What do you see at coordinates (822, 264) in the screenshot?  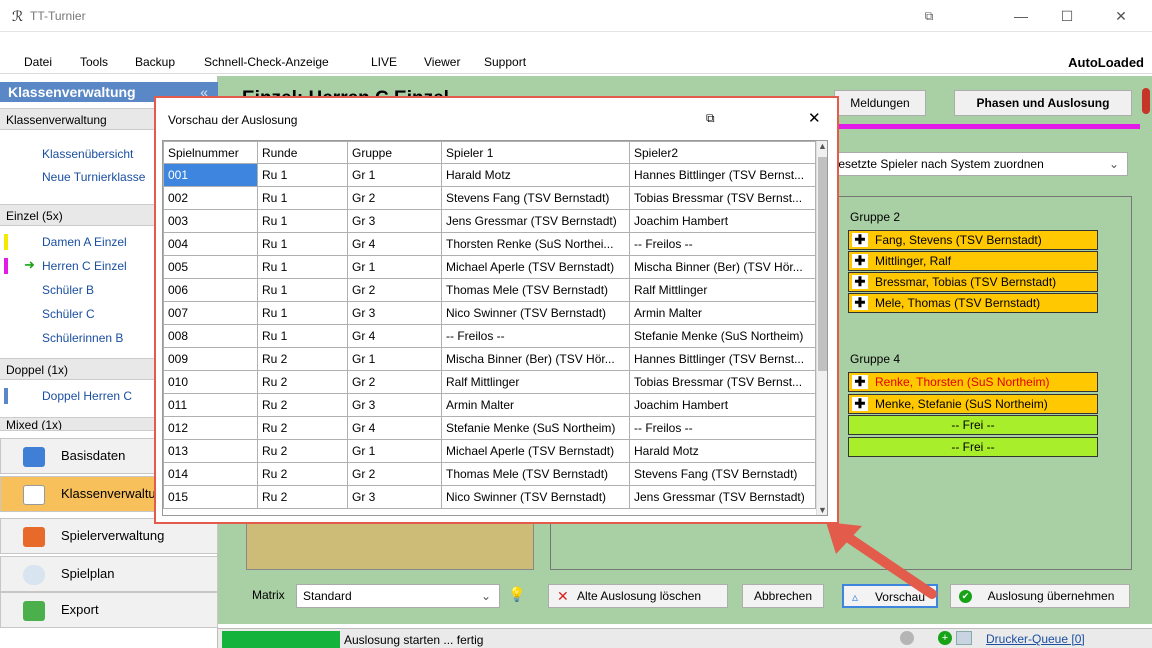 I see `scroll-thumb` at bounding box center [822, 264].